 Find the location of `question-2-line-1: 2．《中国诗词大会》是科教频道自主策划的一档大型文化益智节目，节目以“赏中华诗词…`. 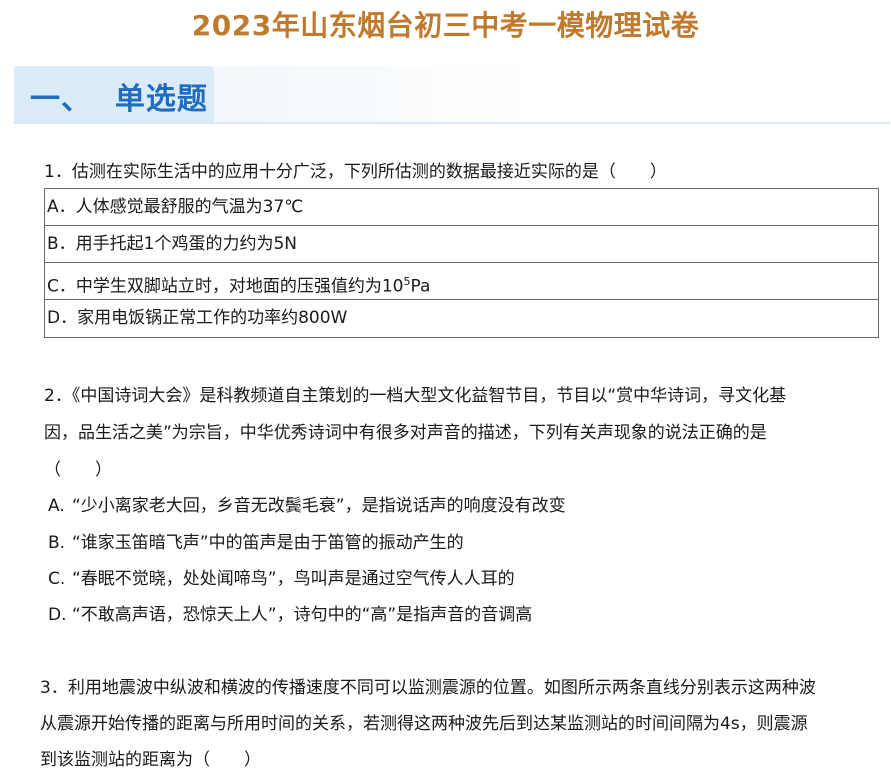

question-2-line-1: 2．《中国诗词大会》是科教频道自主策划的一档大型文化益智节目，节目以“赏中华诗词… is located at coordinates (415, 396).